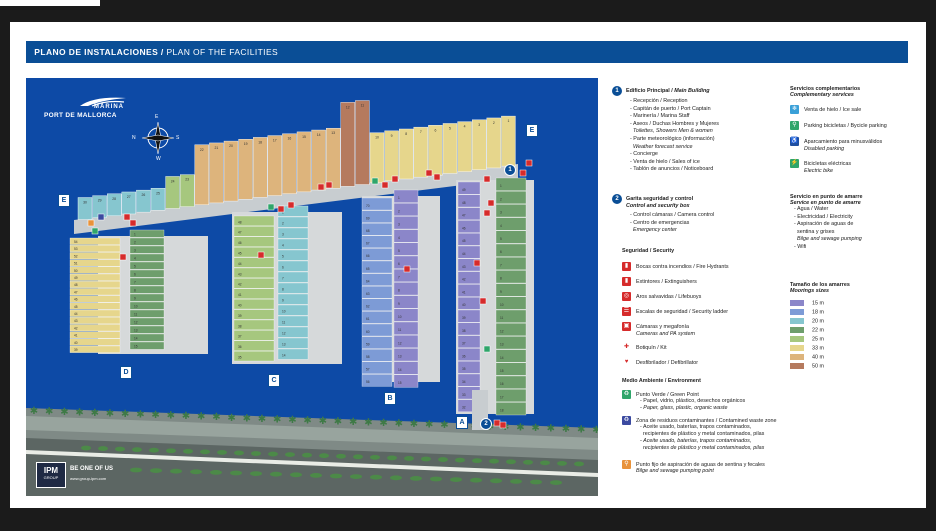 The width and height of the screenshot is (936, 531). I want to click on berth-top: 15, so click(304, 162).